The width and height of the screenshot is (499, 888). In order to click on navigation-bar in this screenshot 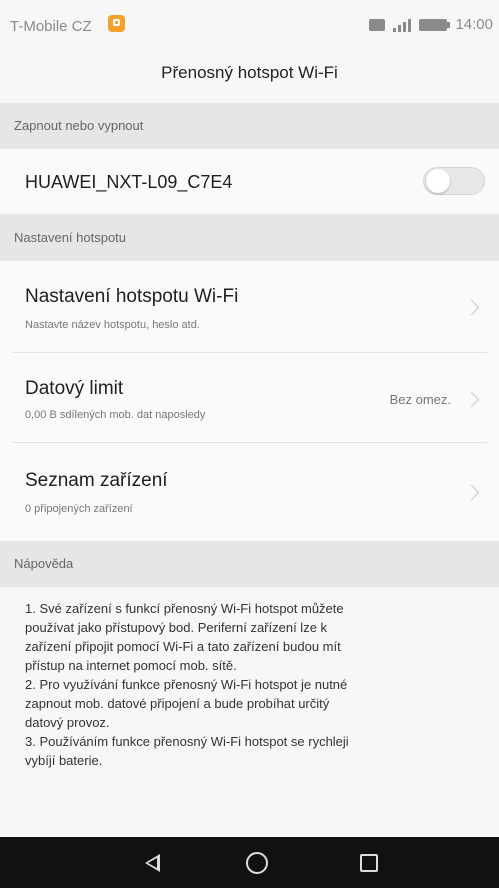, I will do `click(249, 862)`.